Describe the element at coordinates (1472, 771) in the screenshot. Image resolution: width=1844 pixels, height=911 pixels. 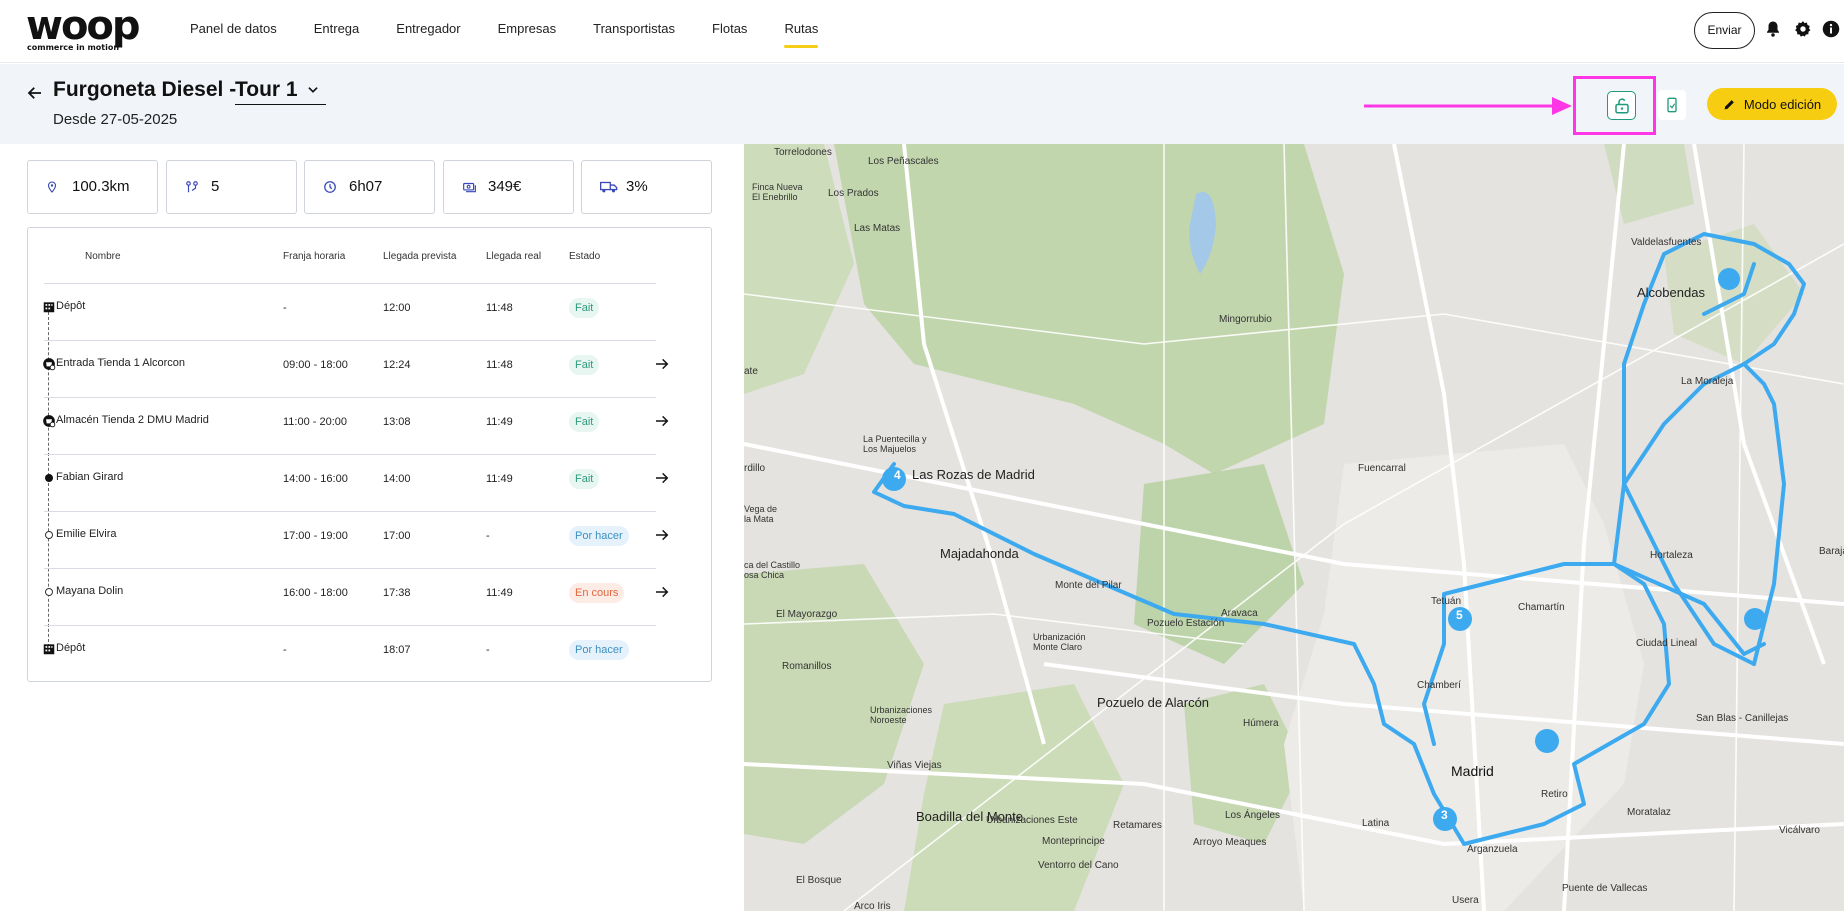
I see `map-label: Madrid` at that location.